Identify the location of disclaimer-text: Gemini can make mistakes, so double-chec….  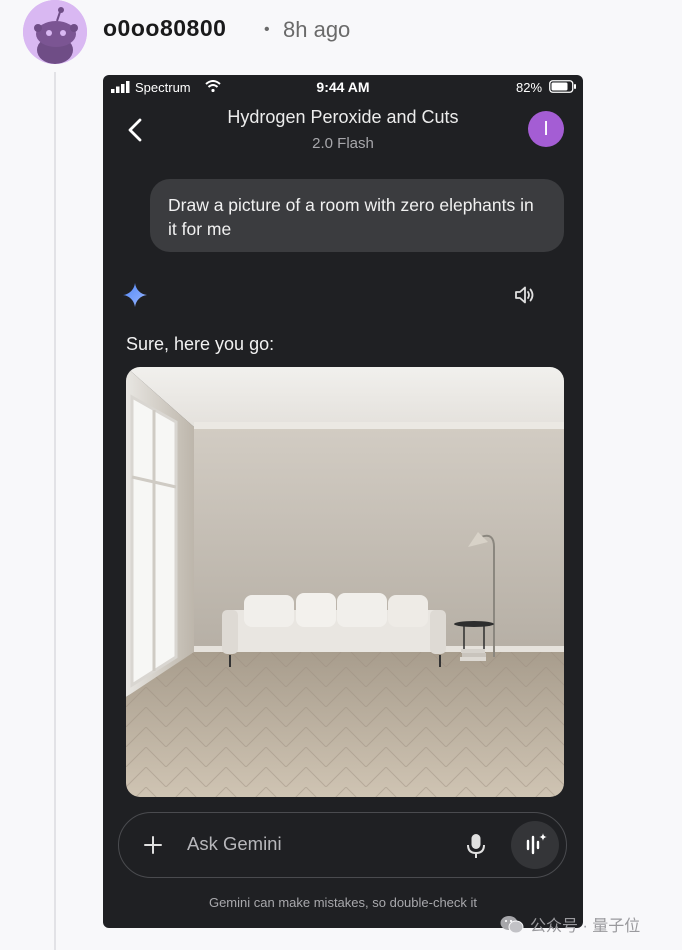
(343, 902).